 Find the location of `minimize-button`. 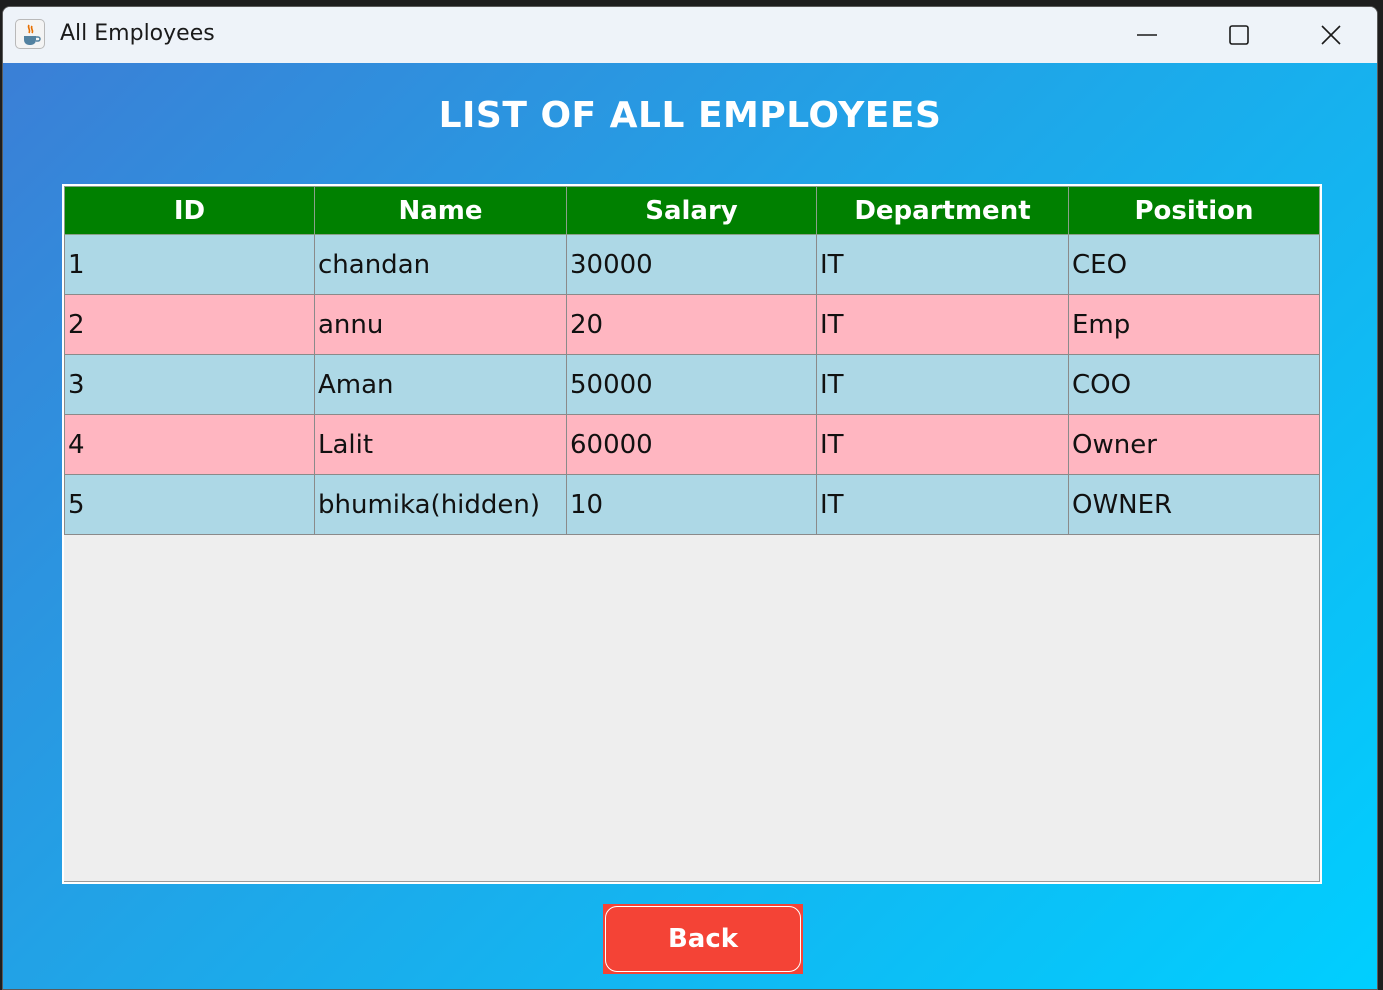

minimize-button is located at coordinates (1147, 35).